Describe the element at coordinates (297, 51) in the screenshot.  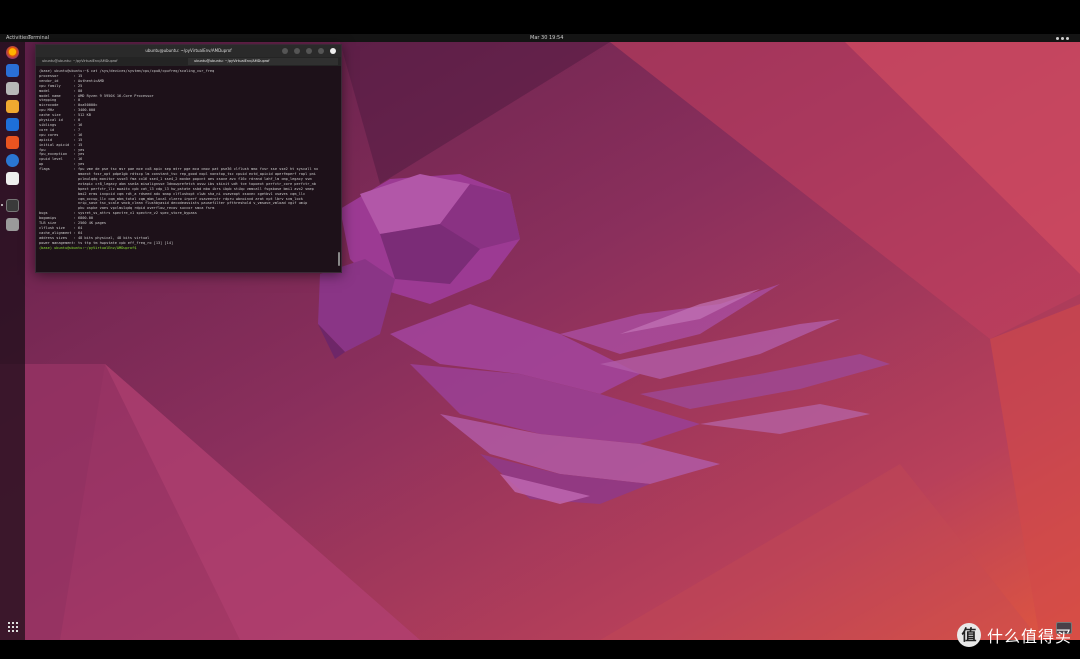
I see `menu-button` at that location.